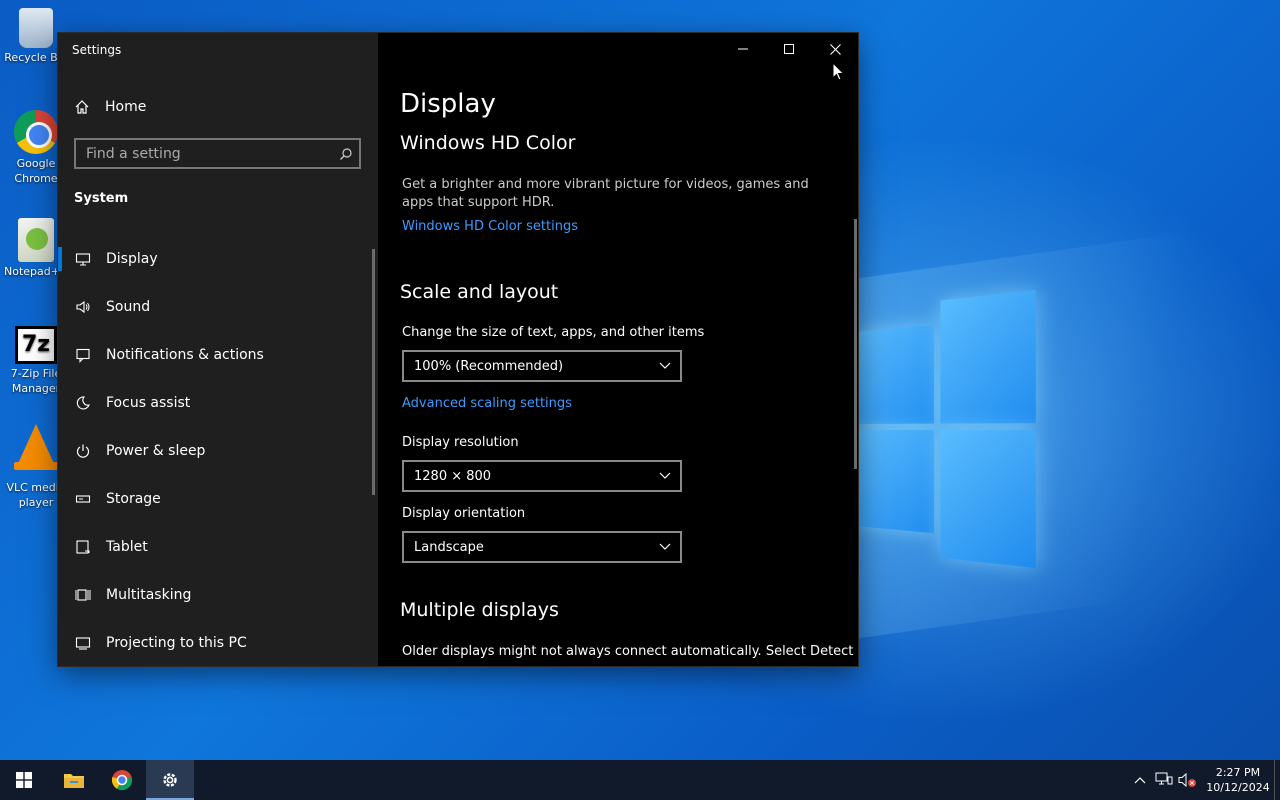  What do you see at coordinates (125, 107) in the screenshot?
I see `home-label: Home` at bounding box center [125, 107].